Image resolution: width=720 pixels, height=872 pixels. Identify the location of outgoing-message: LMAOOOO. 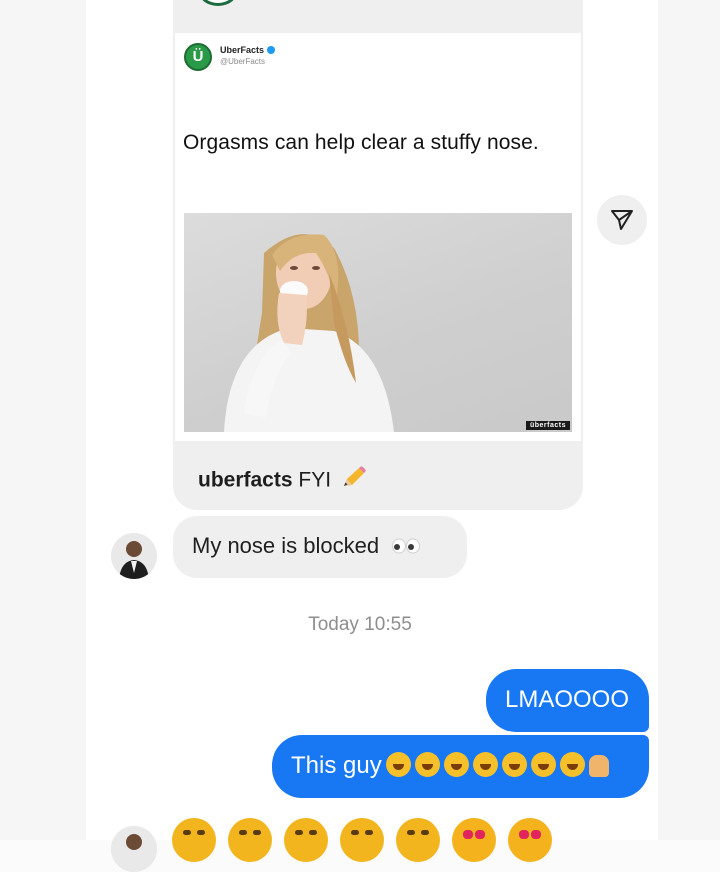
(567, 700).